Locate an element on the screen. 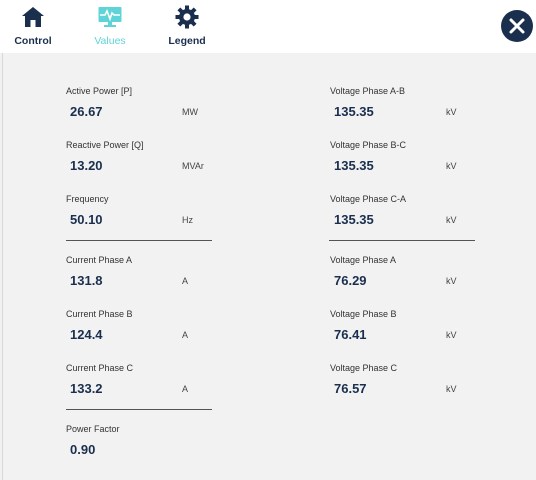 Image resolution: width=536 pixels, height=480 pixels. gear-icon is located at coordinates (187, 17).